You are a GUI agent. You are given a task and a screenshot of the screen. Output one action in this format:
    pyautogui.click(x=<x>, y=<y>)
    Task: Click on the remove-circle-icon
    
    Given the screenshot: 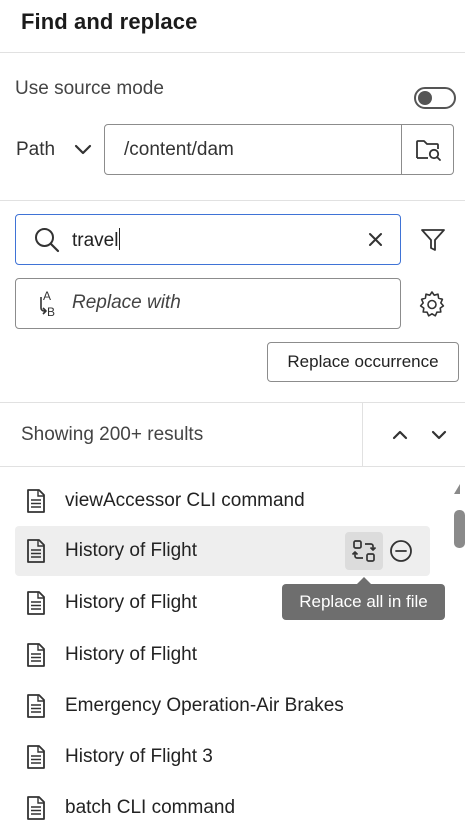 What is the action you would take?
    pyautogui.click(x=401, y=551)
    